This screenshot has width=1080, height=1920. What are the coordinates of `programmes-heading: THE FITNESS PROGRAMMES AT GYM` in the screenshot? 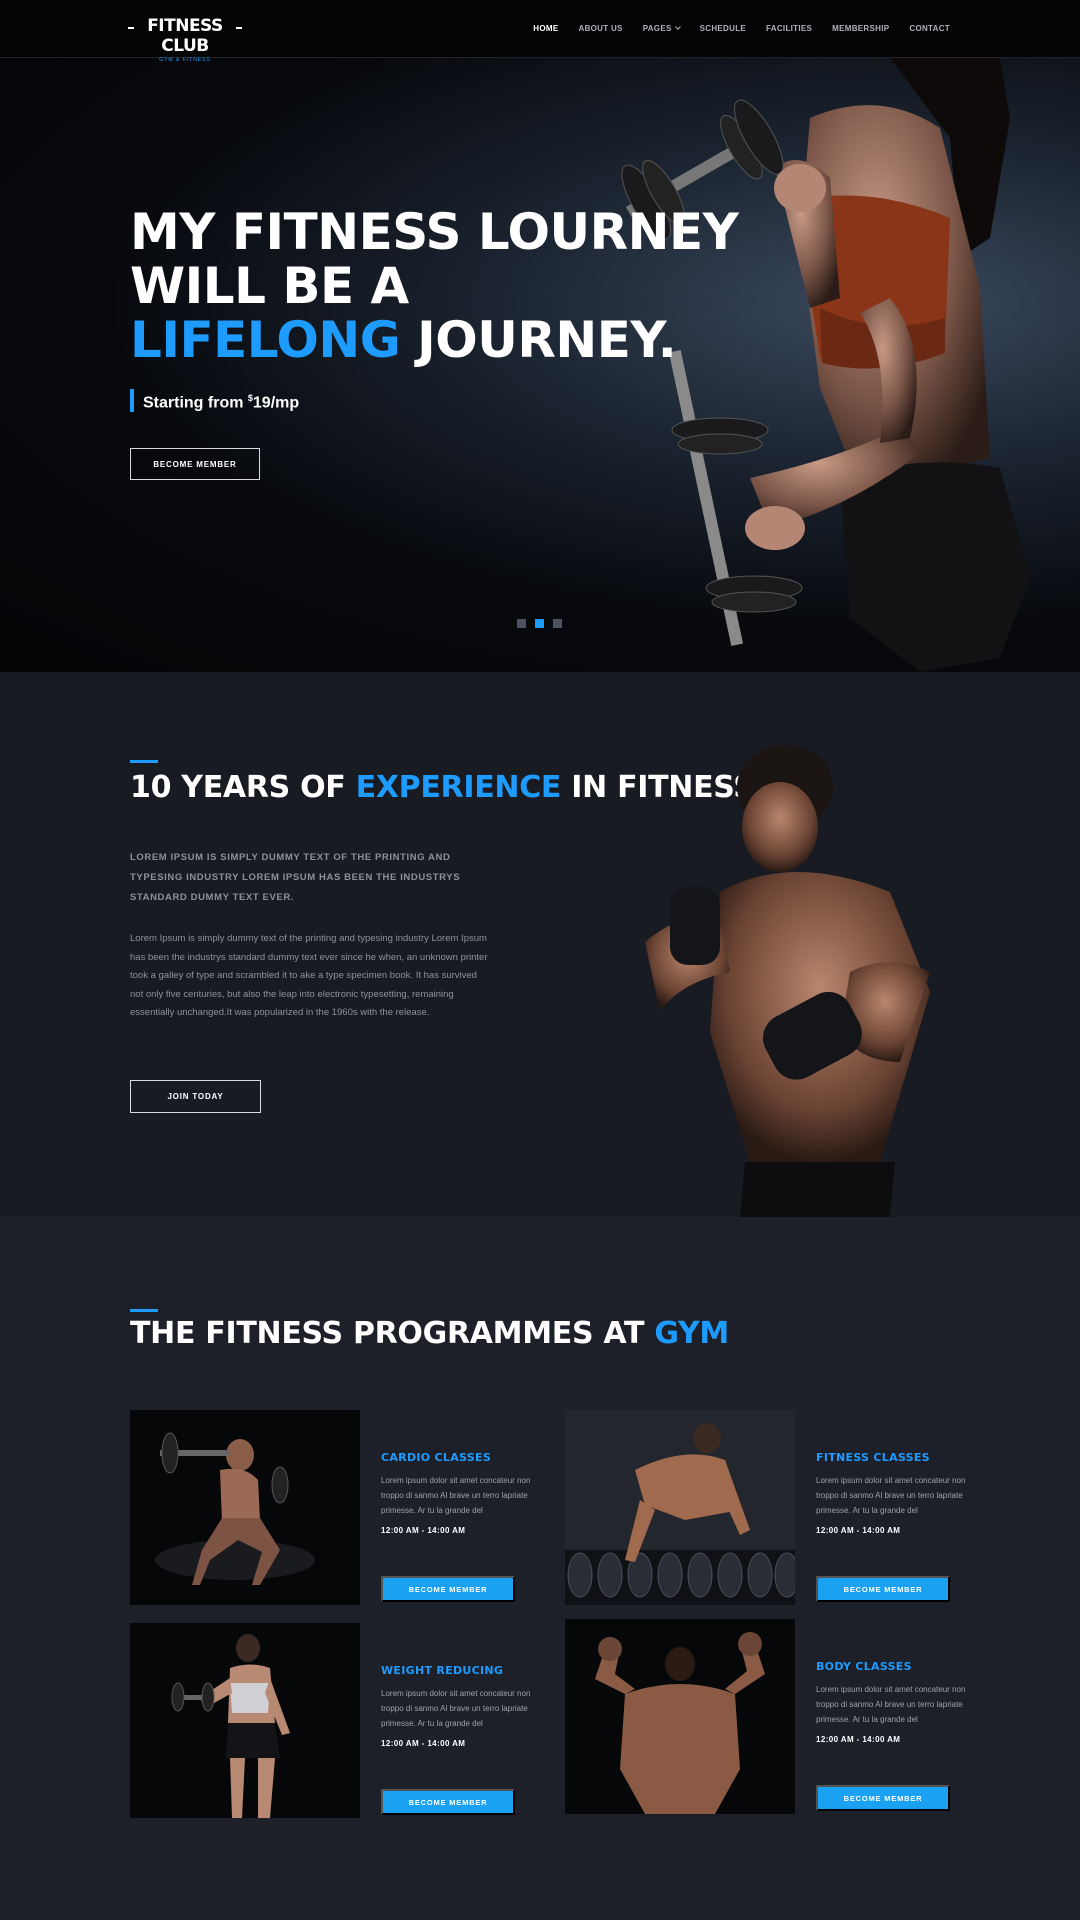 It's located at (429, 1333).